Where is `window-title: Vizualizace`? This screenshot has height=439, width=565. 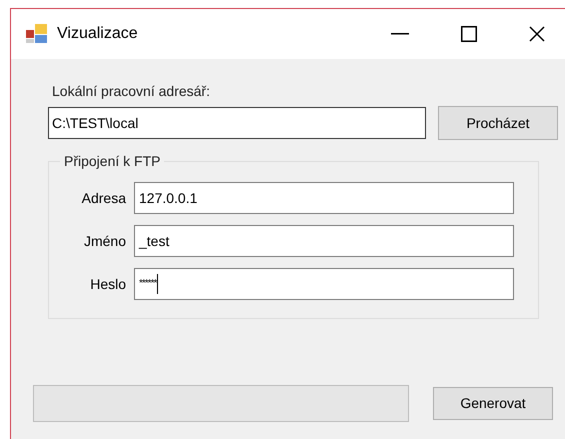 window-title: Vizualizace is located at coordinates (97, 34).